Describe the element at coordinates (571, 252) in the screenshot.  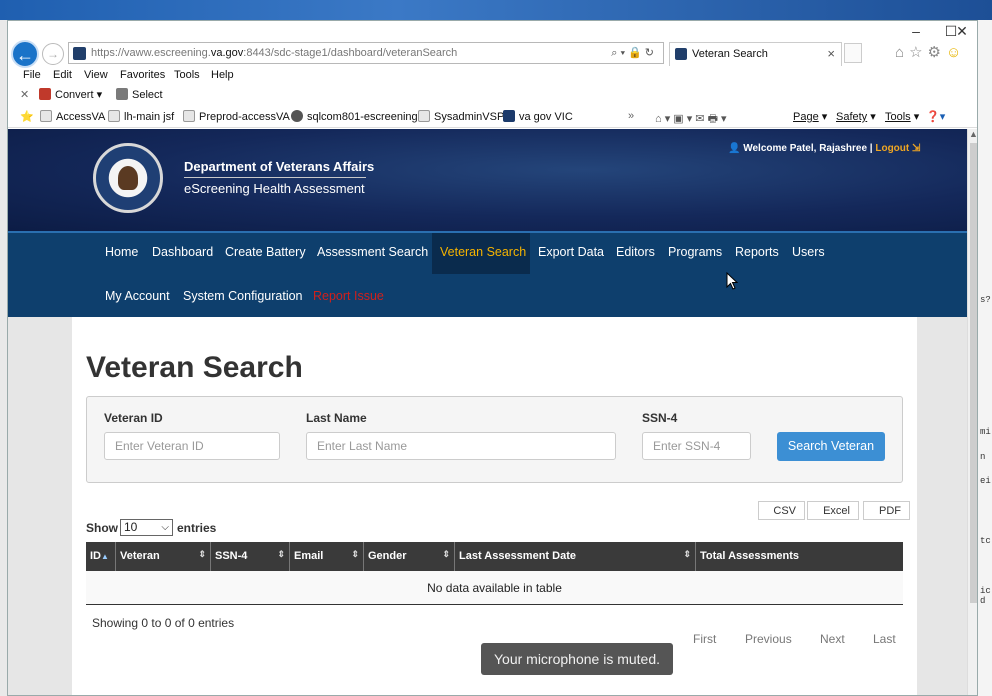
I see `nav-export-data: Export Data` at that location.